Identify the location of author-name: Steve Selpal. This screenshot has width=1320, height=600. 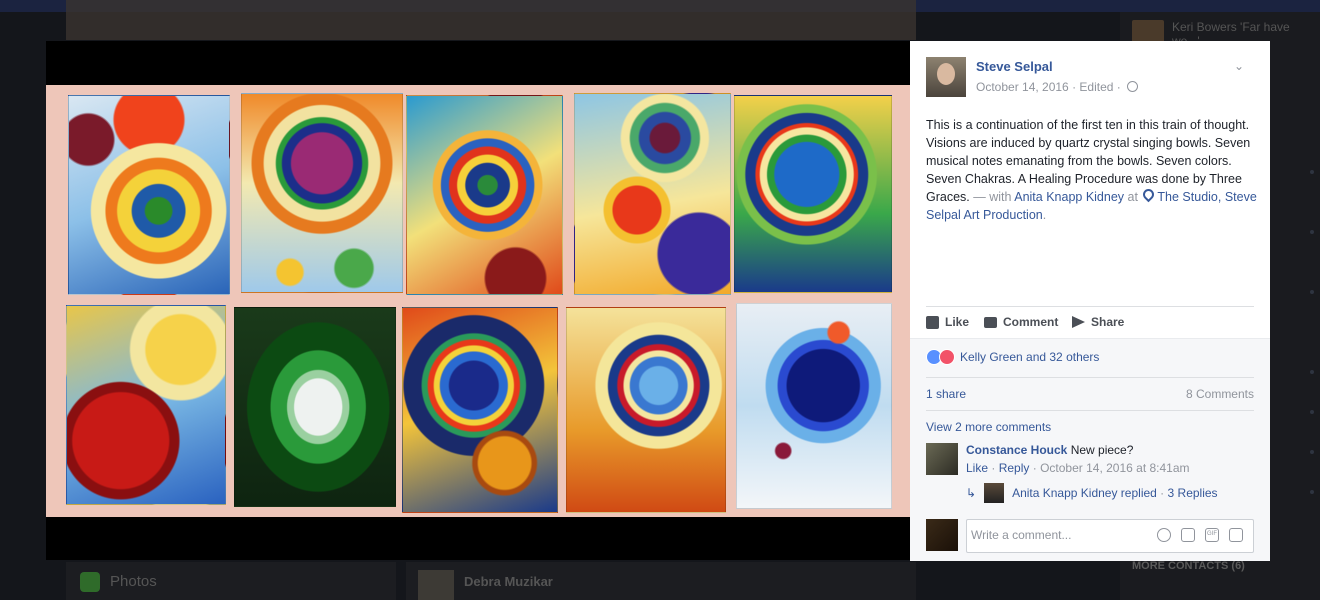
(1014, 66).